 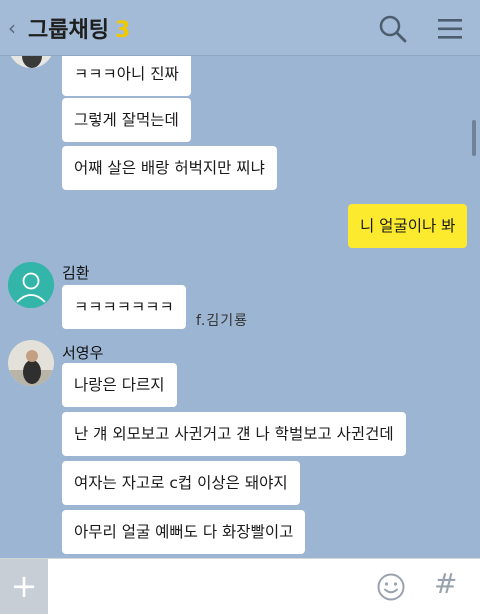 What do you see at coordinates (124, 307) in the screenshot?
I see `message-bubble: ㅋㅋㅋㅋㅋㅋㅋ` at bounding box center [124, 307].